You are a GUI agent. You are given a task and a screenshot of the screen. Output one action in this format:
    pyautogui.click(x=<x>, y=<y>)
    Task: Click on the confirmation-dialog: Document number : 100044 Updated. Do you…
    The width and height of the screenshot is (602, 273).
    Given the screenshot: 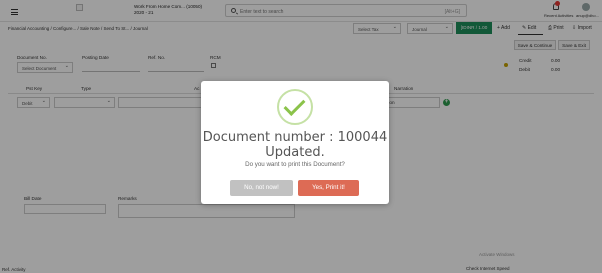 What is the action you would take?
    pyautogui.click(x=295, y=142)
    